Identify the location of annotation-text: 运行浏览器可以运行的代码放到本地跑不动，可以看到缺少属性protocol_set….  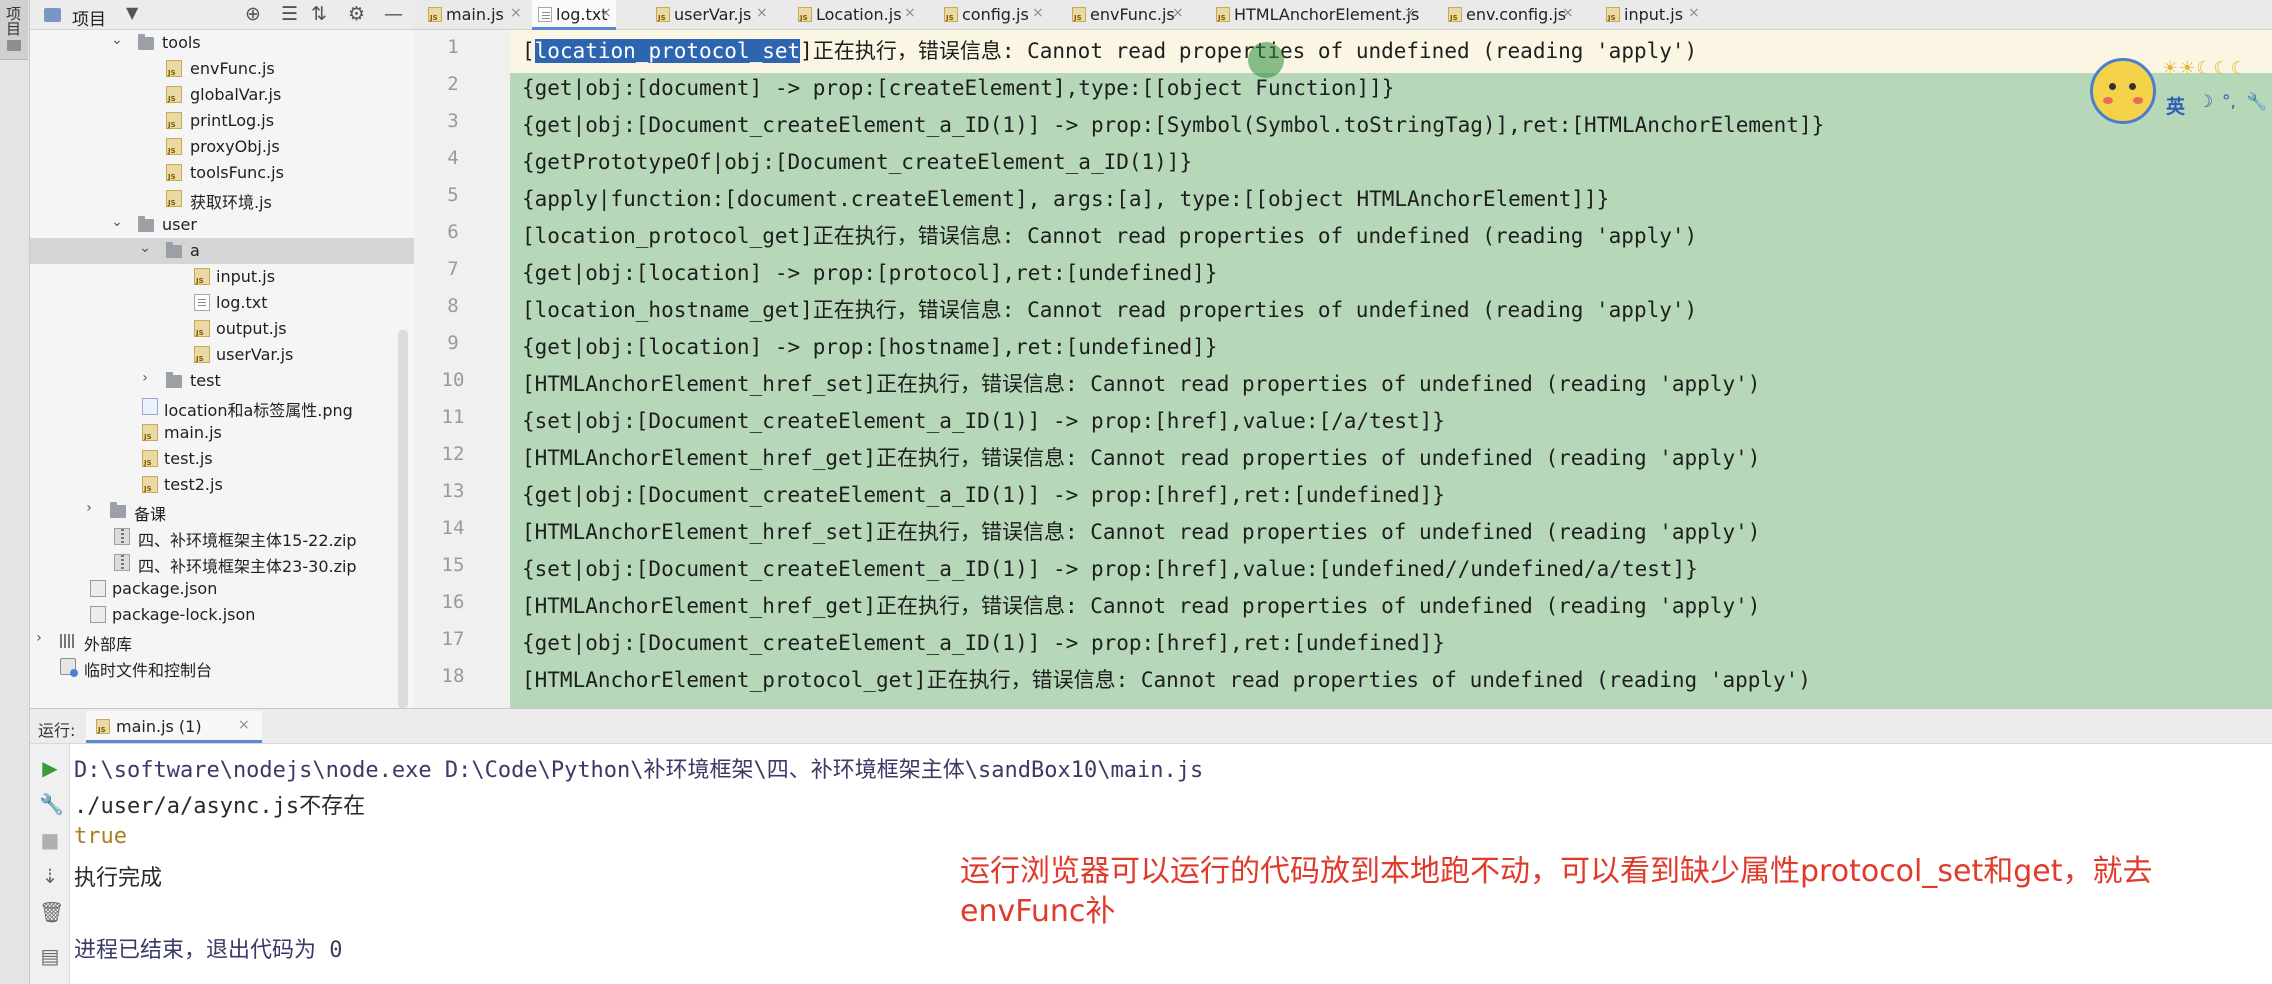
(1556, 891).